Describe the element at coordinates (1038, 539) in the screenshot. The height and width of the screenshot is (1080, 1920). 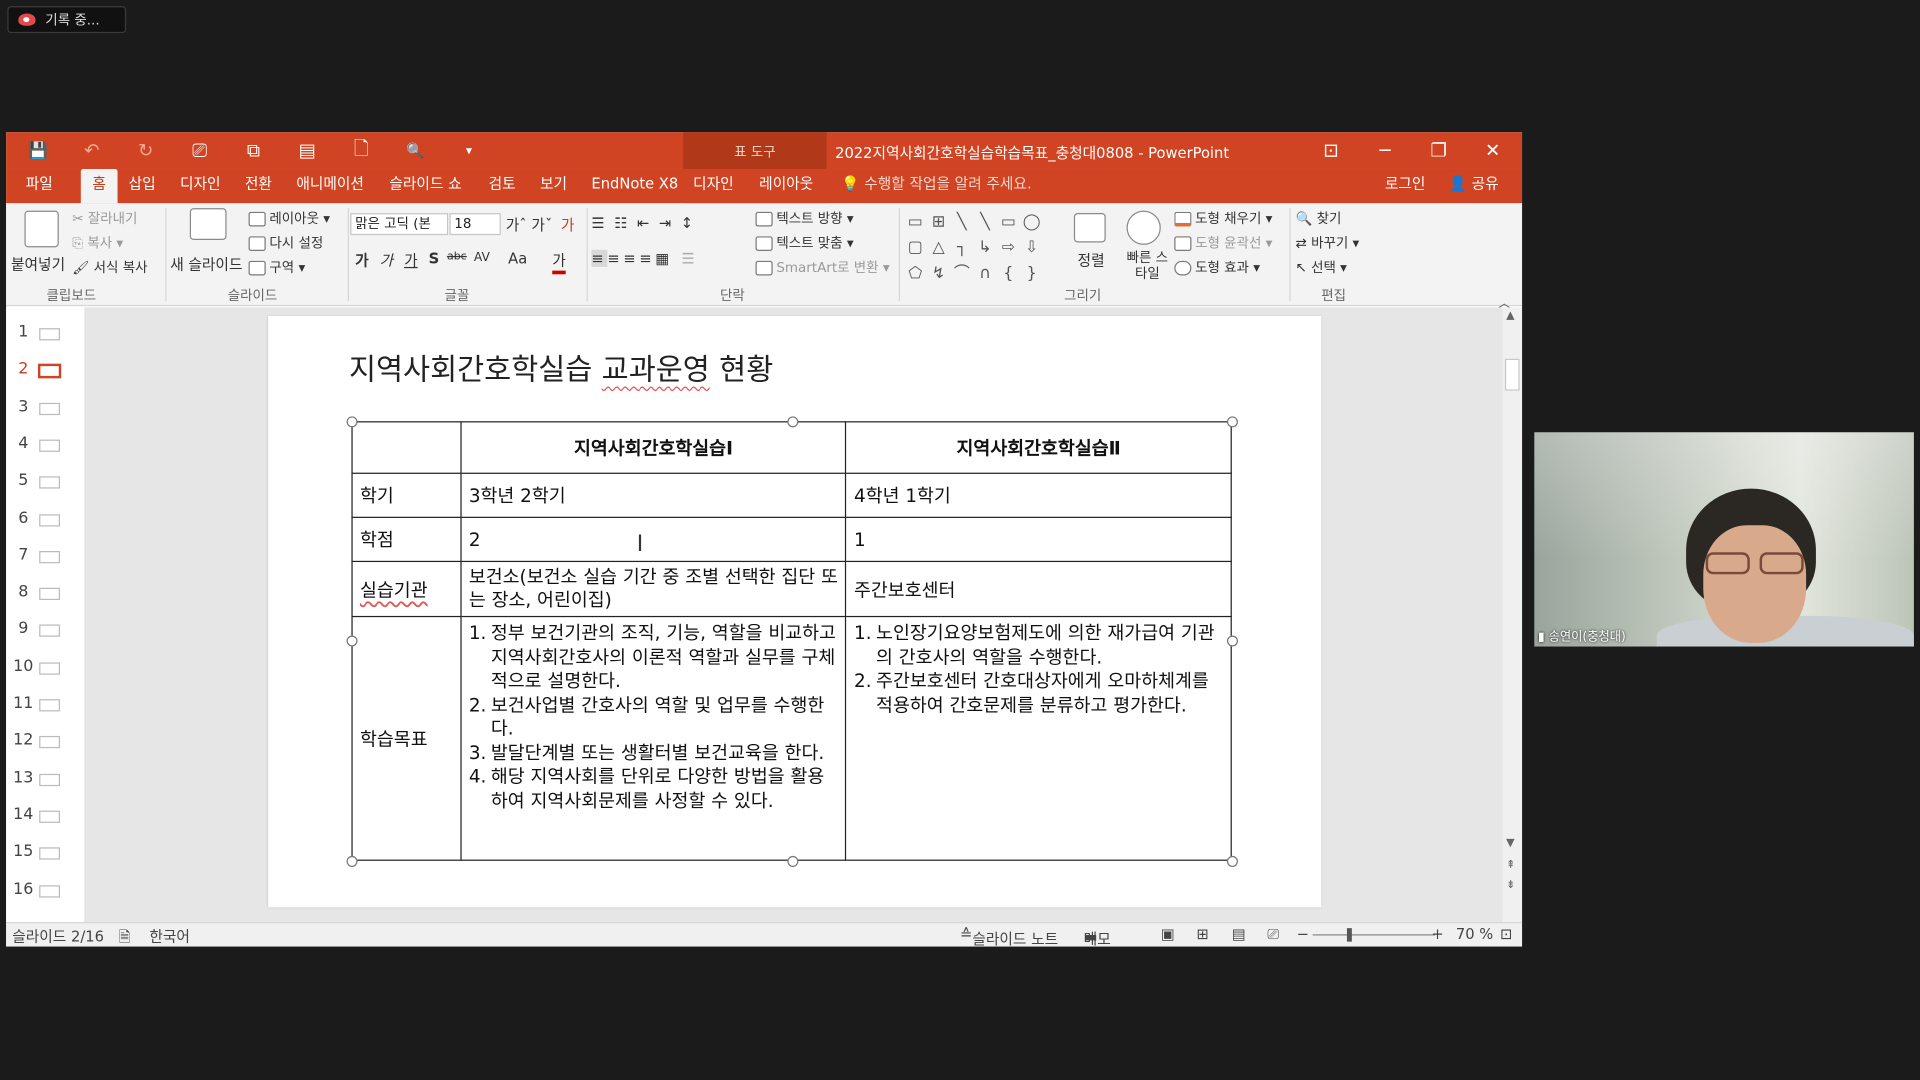
I see `table-cell: 1` at that location.